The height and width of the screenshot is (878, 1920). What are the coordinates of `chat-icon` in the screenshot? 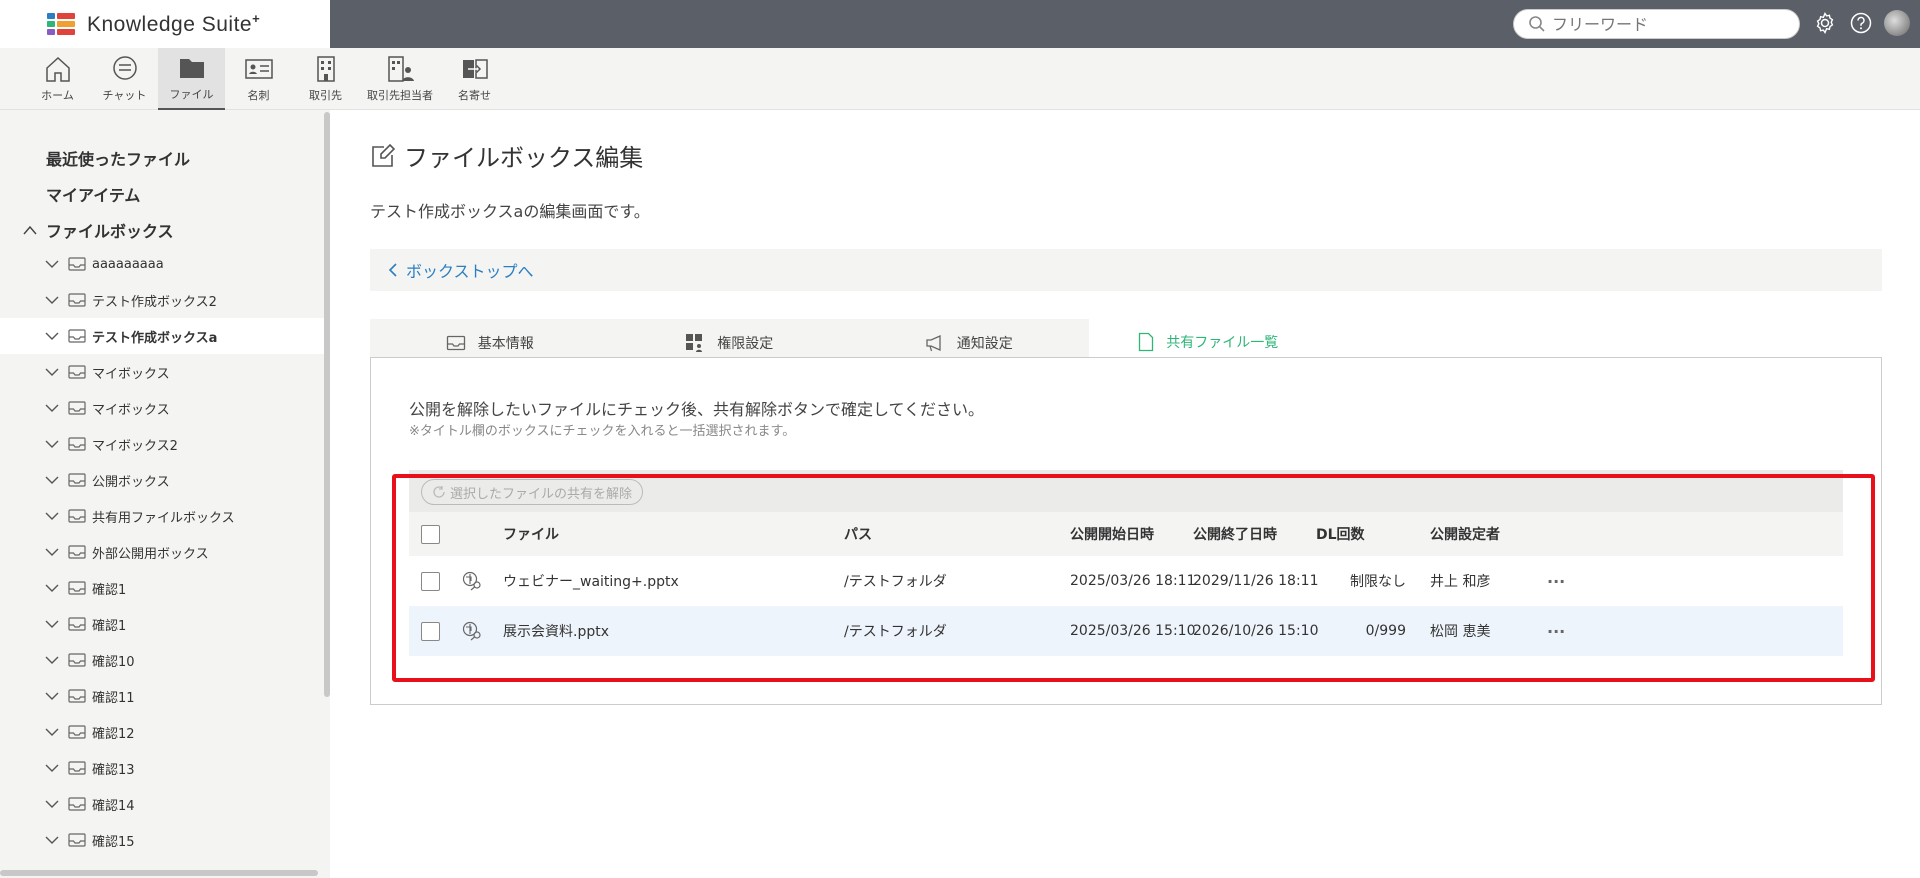 It's located at (124, 68).